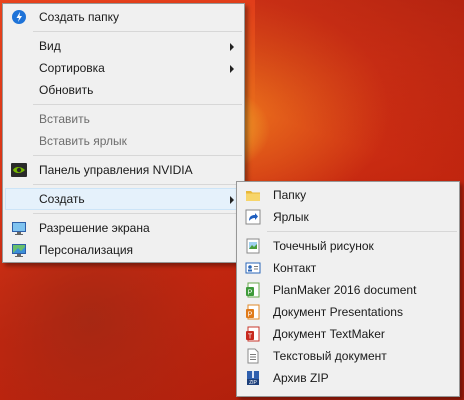  I want to click on bitmap-icon, so click(253, 246).